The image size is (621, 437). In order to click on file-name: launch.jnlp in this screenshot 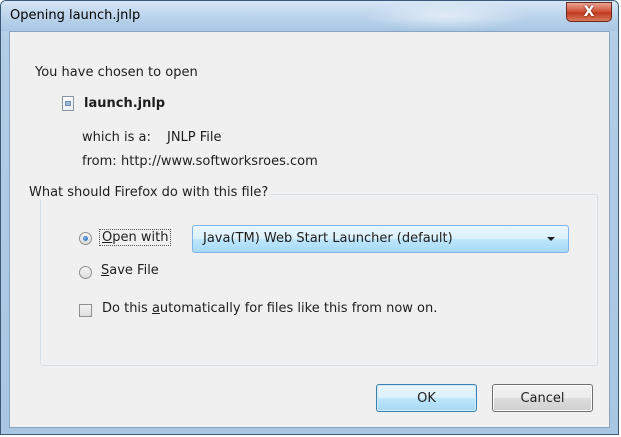, I will do `click(125, 103)`.